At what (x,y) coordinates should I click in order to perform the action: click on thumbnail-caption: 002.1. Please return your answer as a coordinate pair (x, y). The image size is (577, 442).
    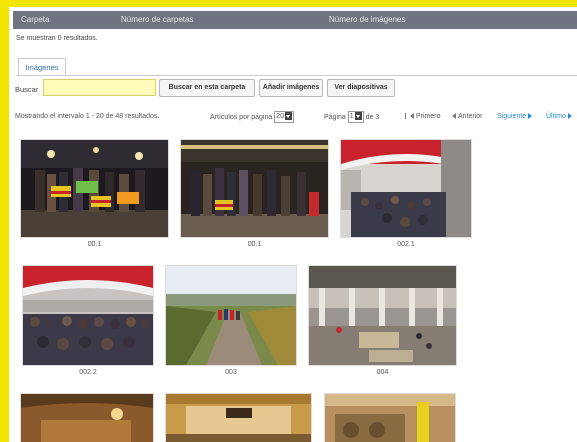
    Looking at the image, I should click on (406, 244).